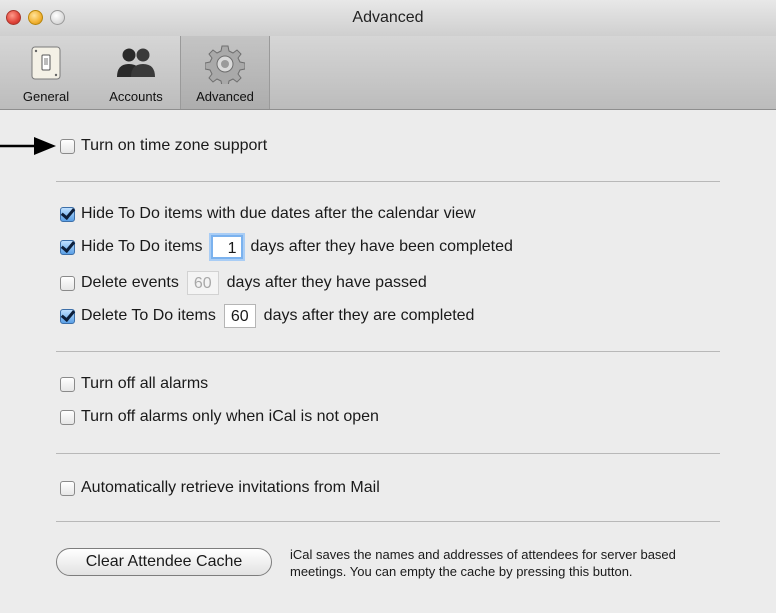 This screenshot has height=613, width=776. What do you see at coordinates (130, 282) in the screenshot?
I see `delete-events-label: Delete events` at bounding box center [130, 282].